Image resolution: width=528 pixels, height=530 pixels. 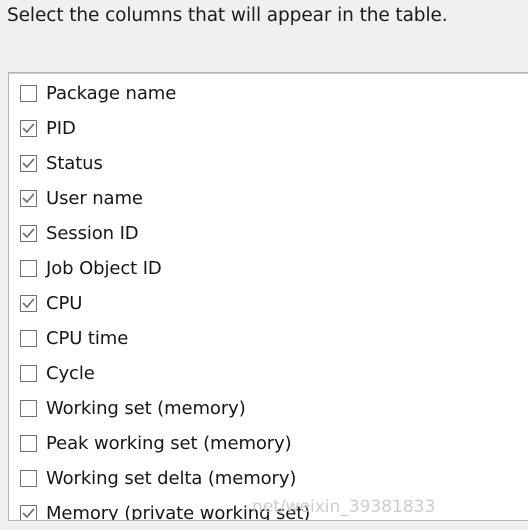 What do you see at coordinates (104, 268) in the screenshot?
I see `list-item-label: Job Object ID` at bounding box center [104, 268].